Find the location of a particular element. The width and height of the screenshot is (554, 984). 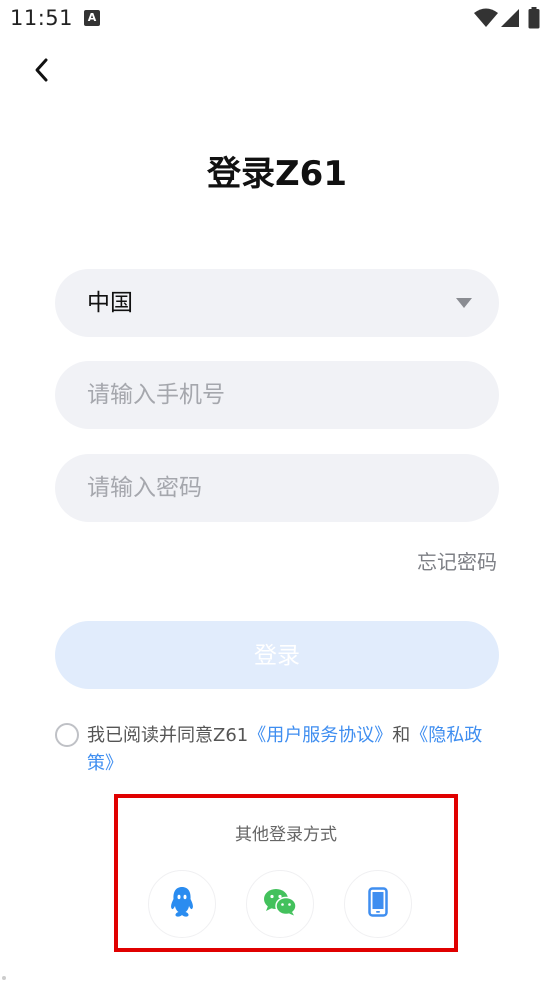

signal-icon is located at coordinates (510, 20).